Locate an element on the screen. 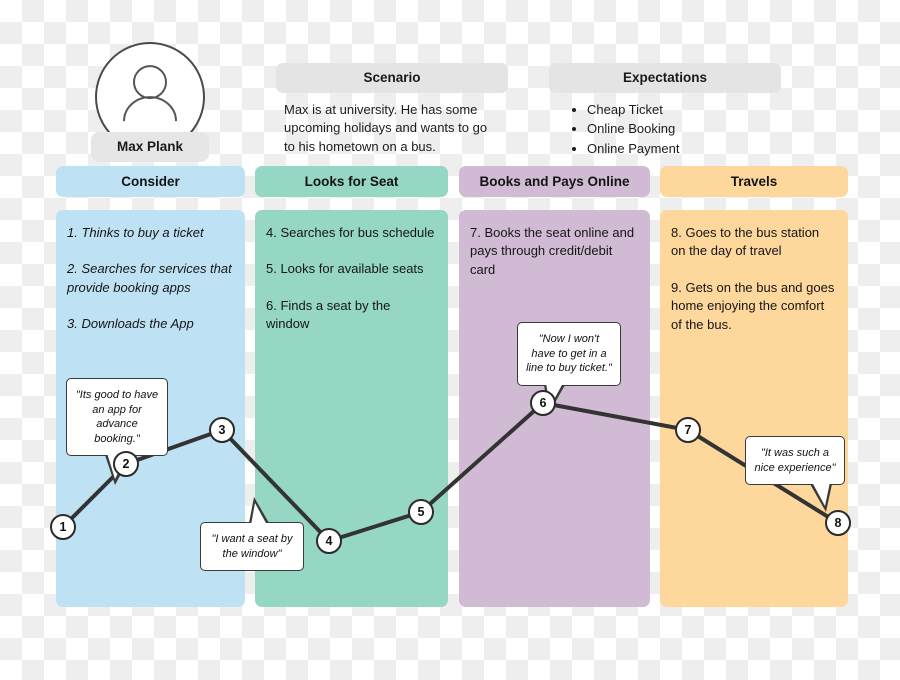 The width and height of the screenshot is (900, 680). quote-seat-by-window: "I want a seat by the window" is located at coordinates (252, 534).